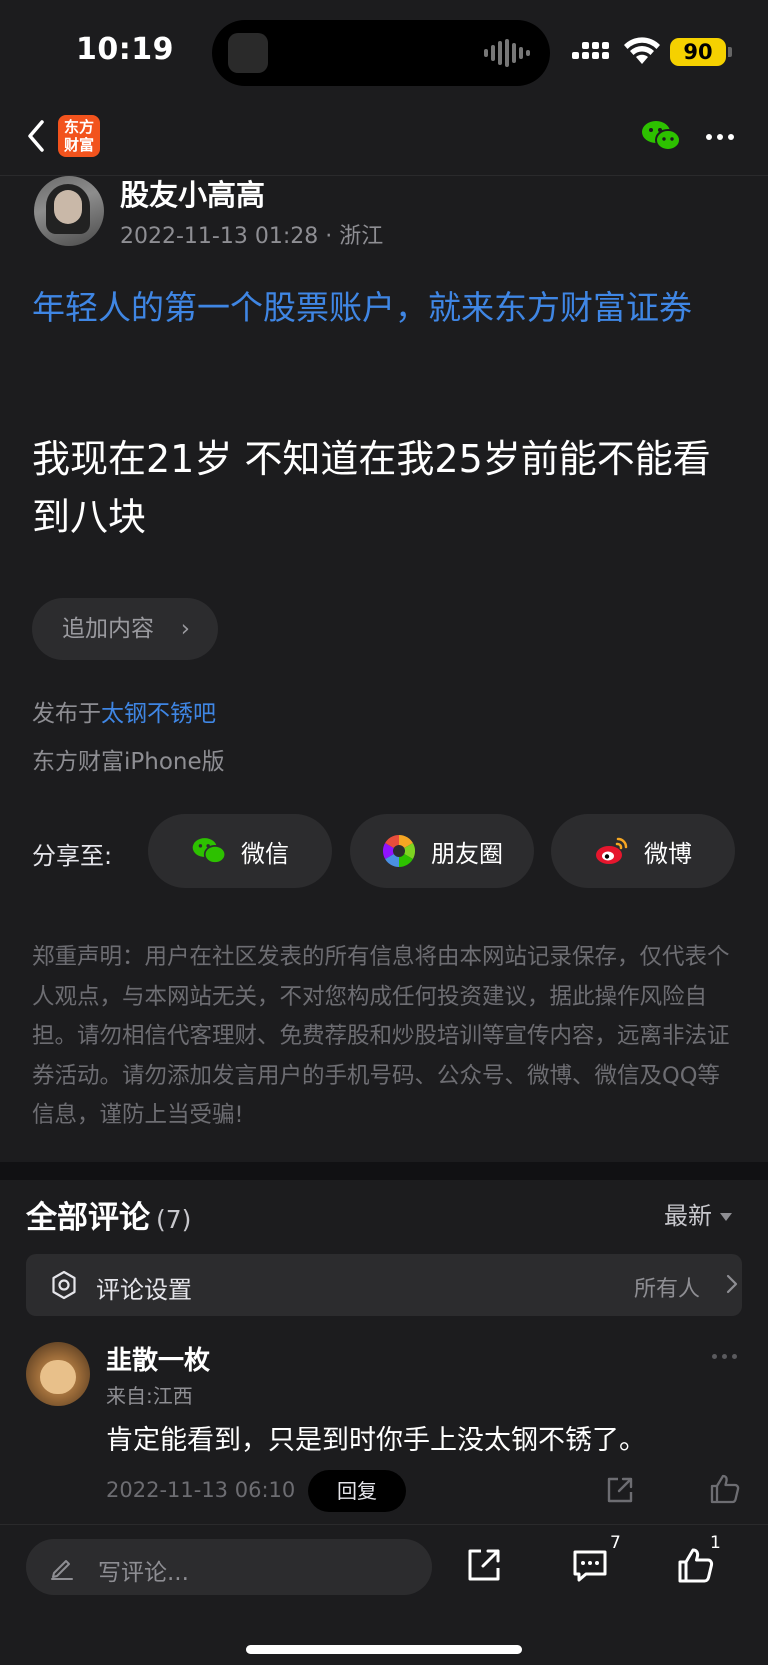 The image size is (768, 1665). What do you see at coordinates (201, 1490) in the screenshot?
I see `comment-time: 2022-11-13 06:10` at bounding box center [201, 1490].